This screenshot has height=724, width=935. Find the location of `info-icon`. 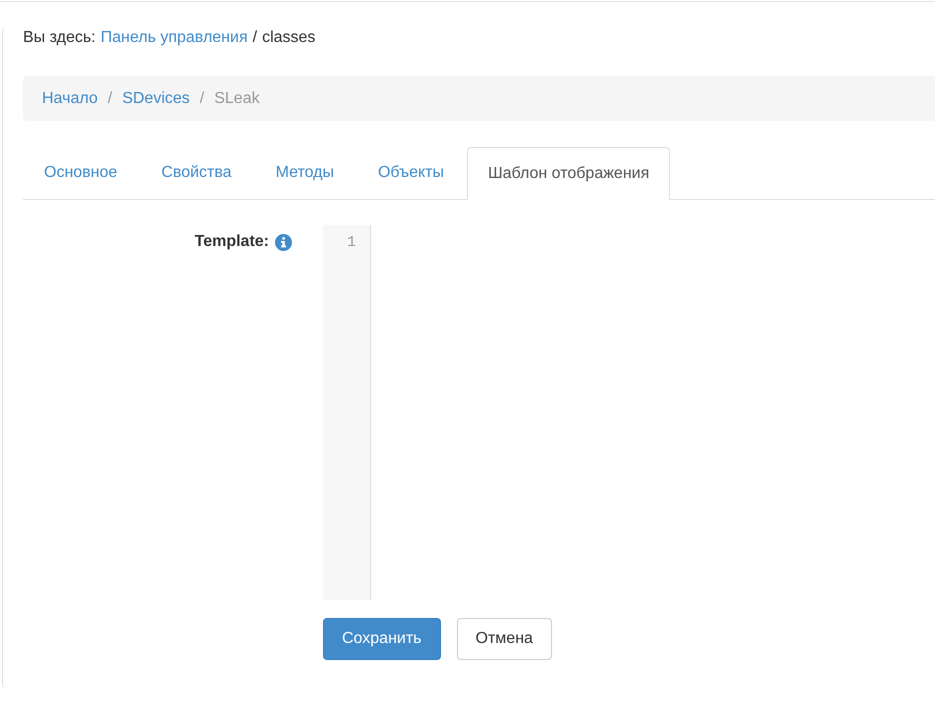

info-icon is located at coordinates (283, 242).